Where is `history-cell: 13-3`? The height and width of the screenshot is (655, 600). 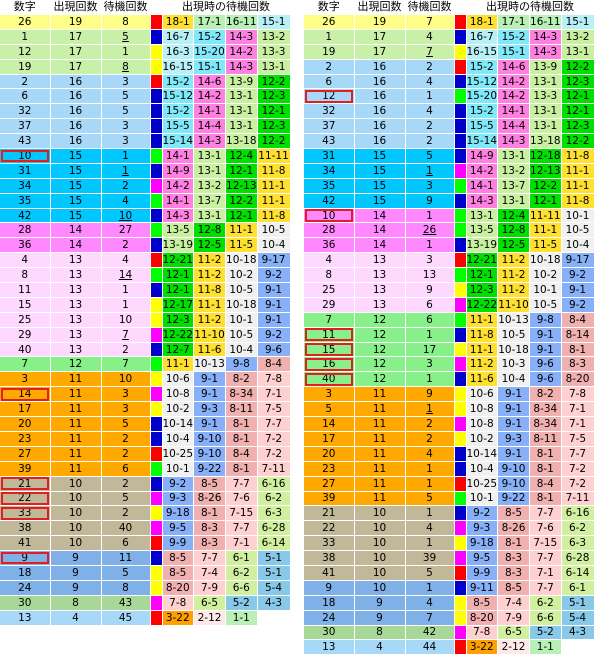
history-cell: 13-3 is located at coordinates (545, 96).